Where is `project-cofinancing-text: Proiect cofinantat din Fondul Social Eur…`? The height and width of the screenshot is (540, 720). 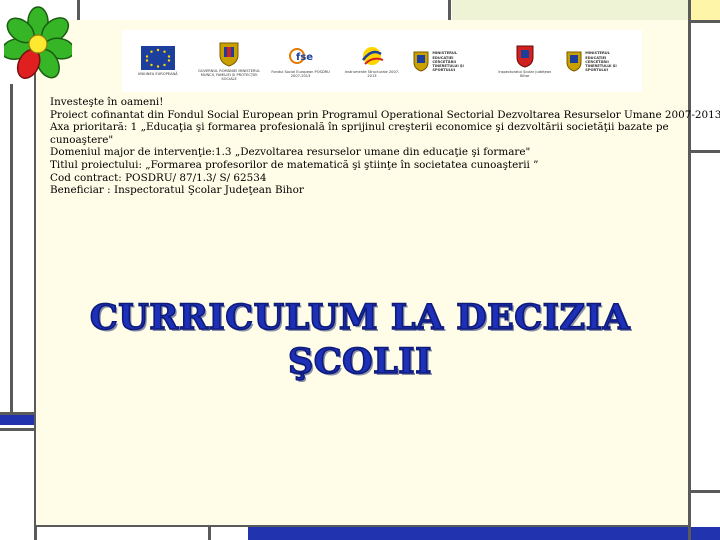
project-cofinancing-text: Proiect cofinantat din Fondul Social Eur… is located at coordinates (385, 114).